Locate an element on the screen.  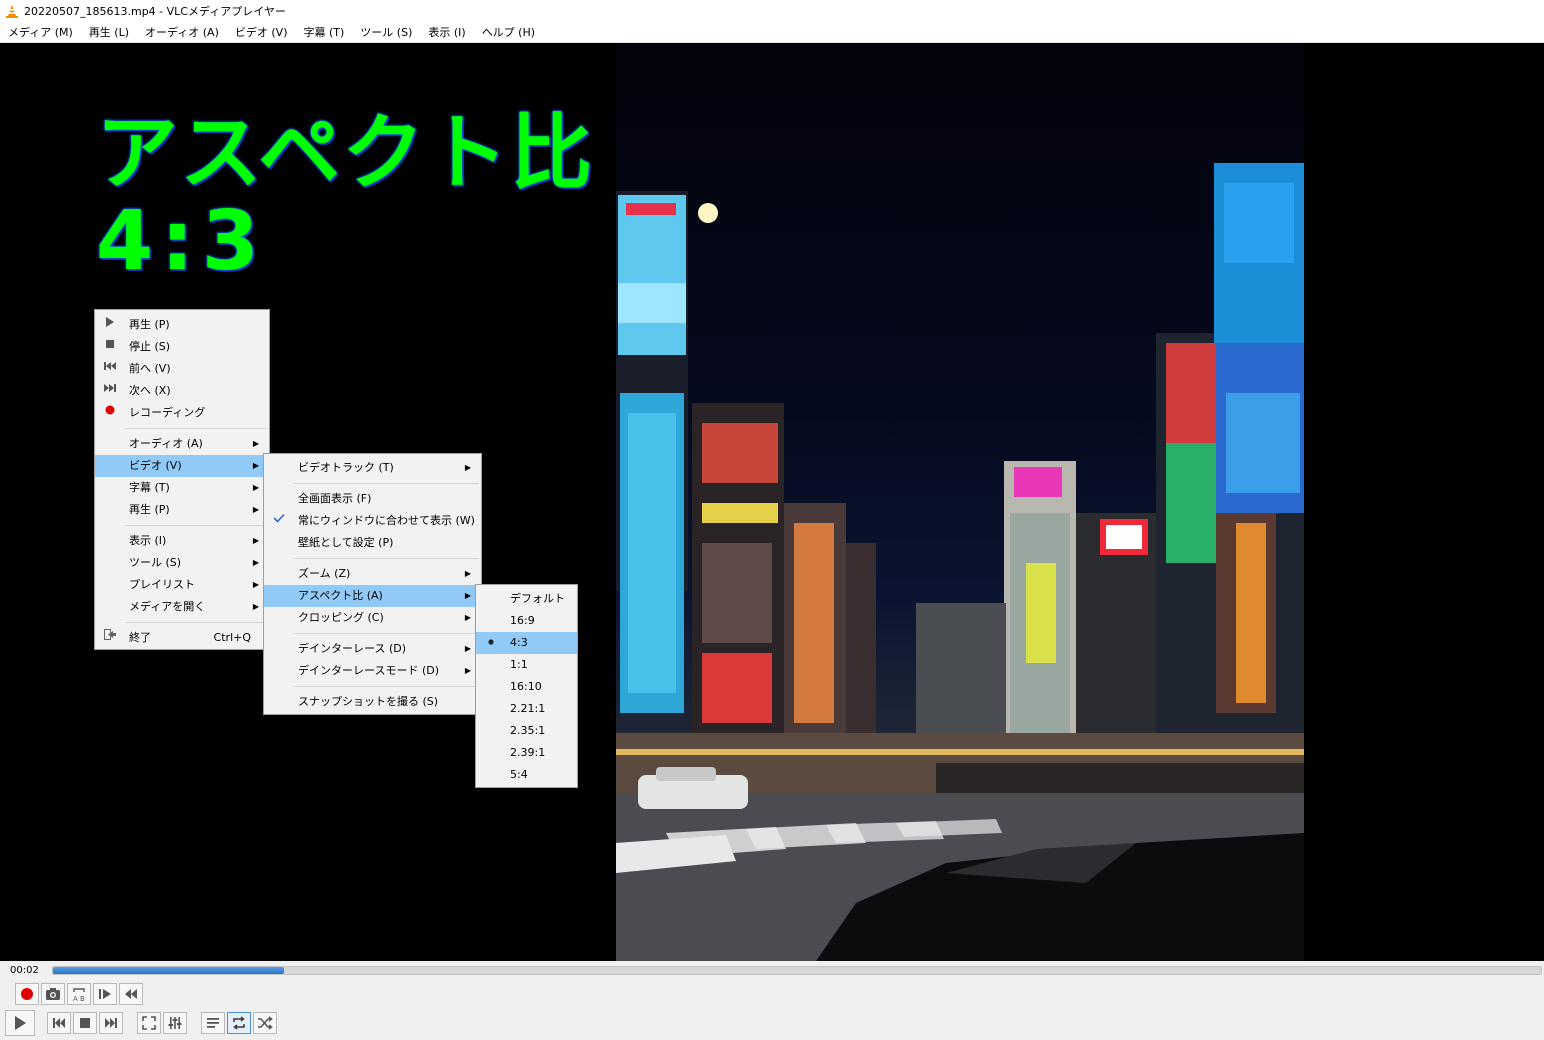
equalizer-icon is located at coordinates (175, 1023).